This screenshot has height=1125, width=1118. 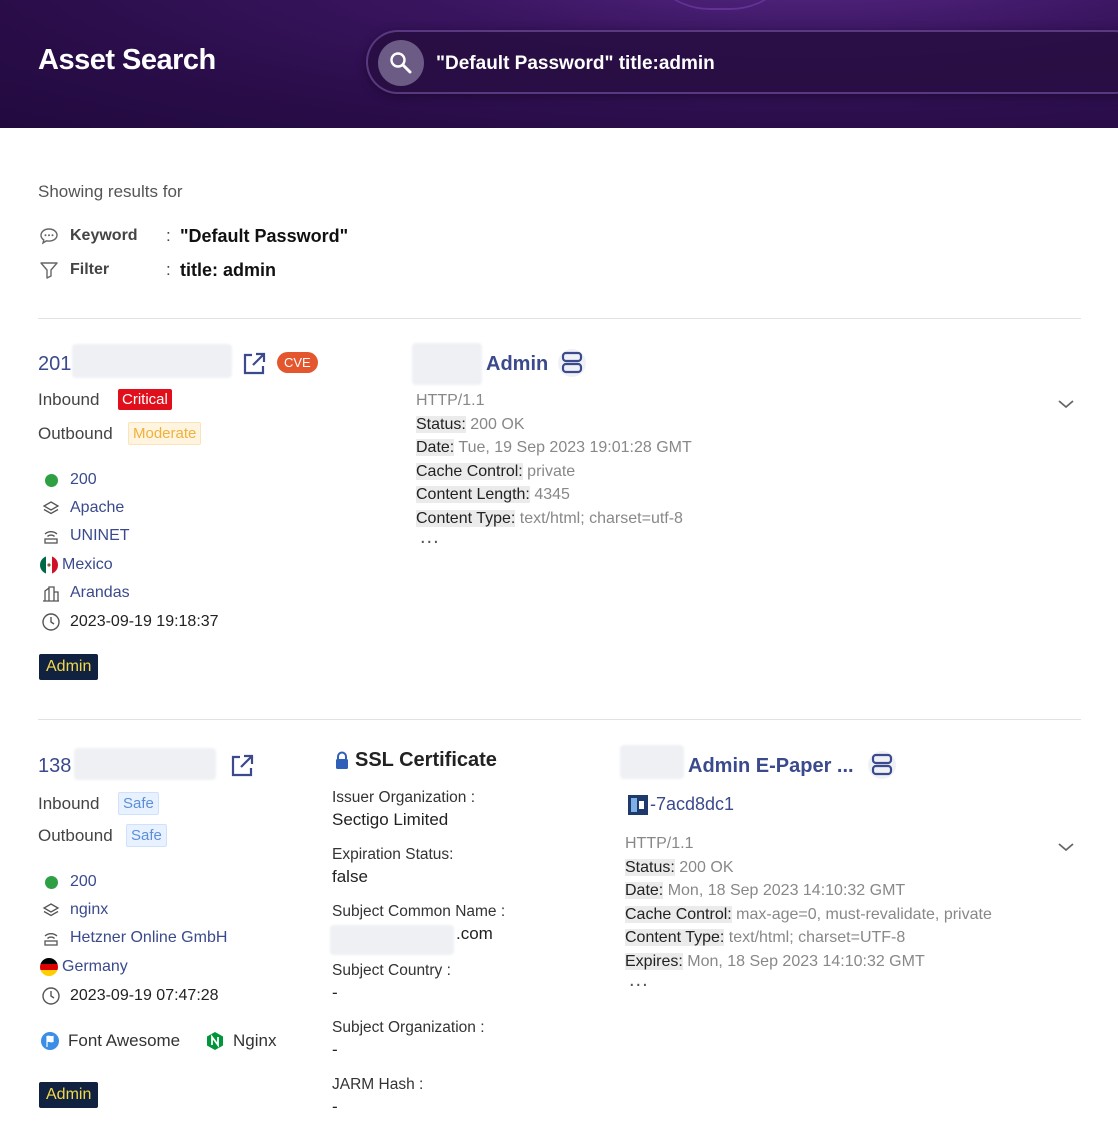 What do you see at coordinates (144, 621) in the screenshot?
I see `timestamp-value: 2023-09-19 19:18:37` at bounding box center [144, 621].